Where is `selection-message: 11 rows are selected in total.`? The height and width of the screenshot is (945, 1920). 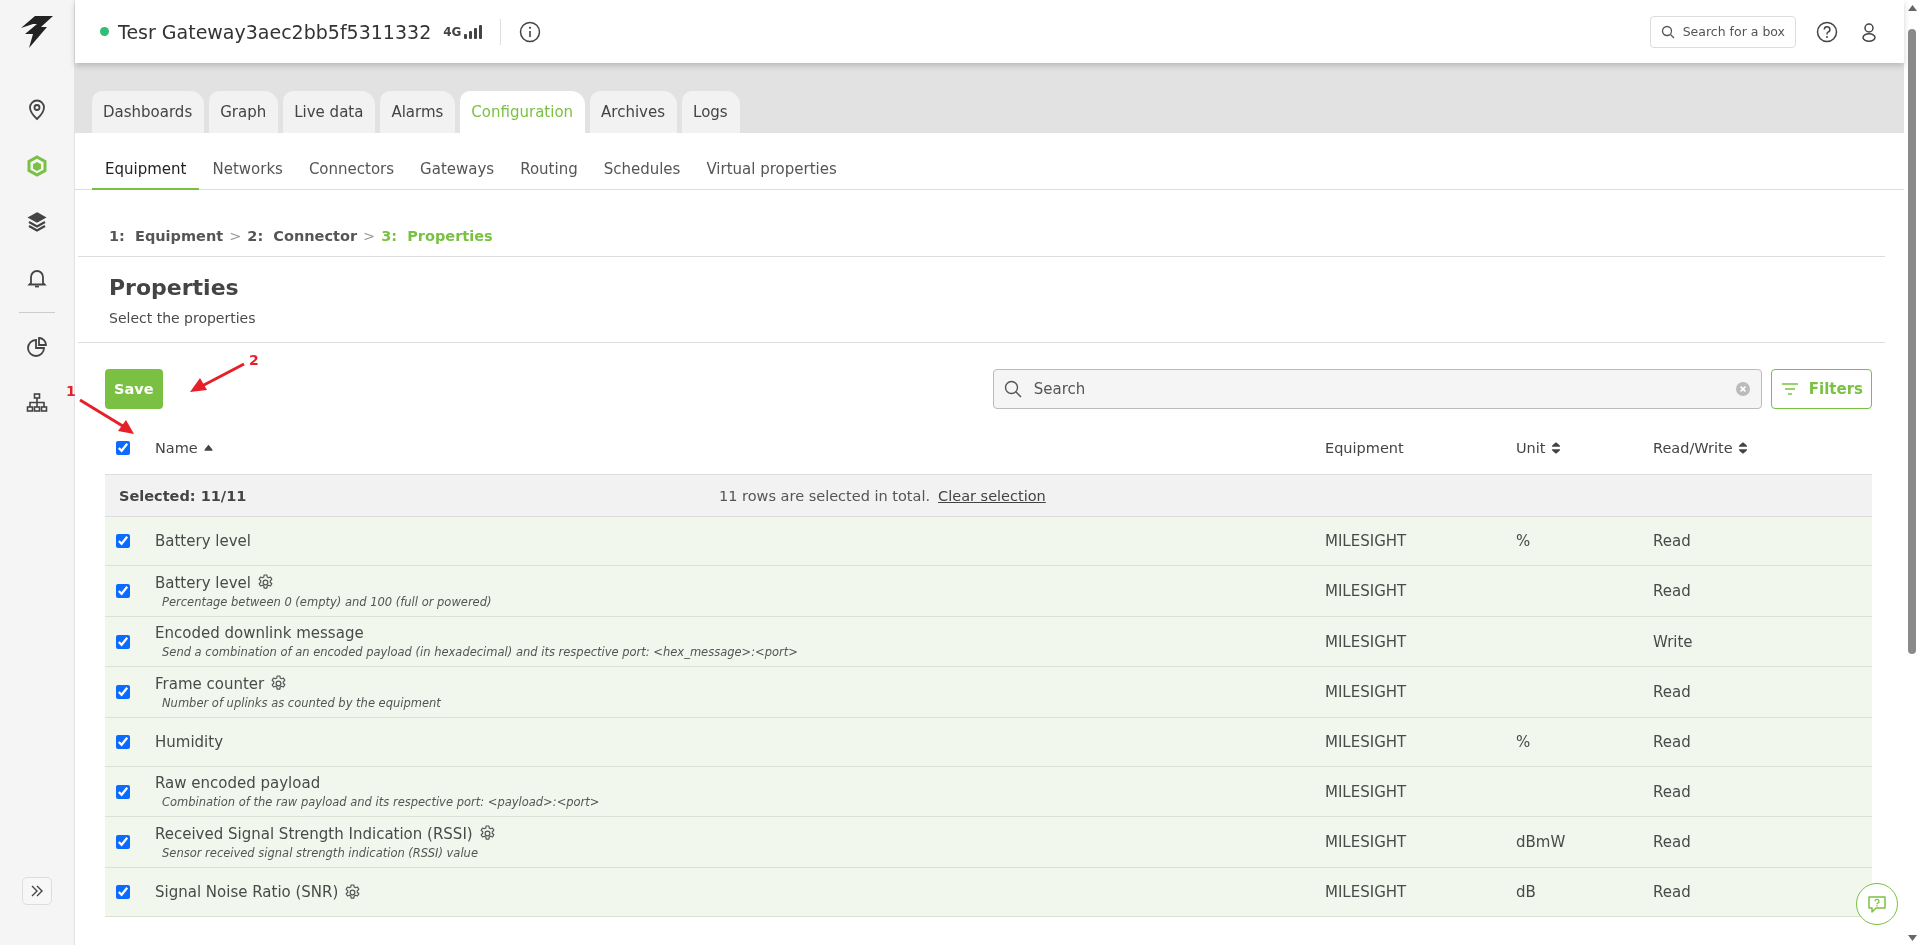
selection-message: 11 rows are selected in total. is located at coordinates (825, 495).